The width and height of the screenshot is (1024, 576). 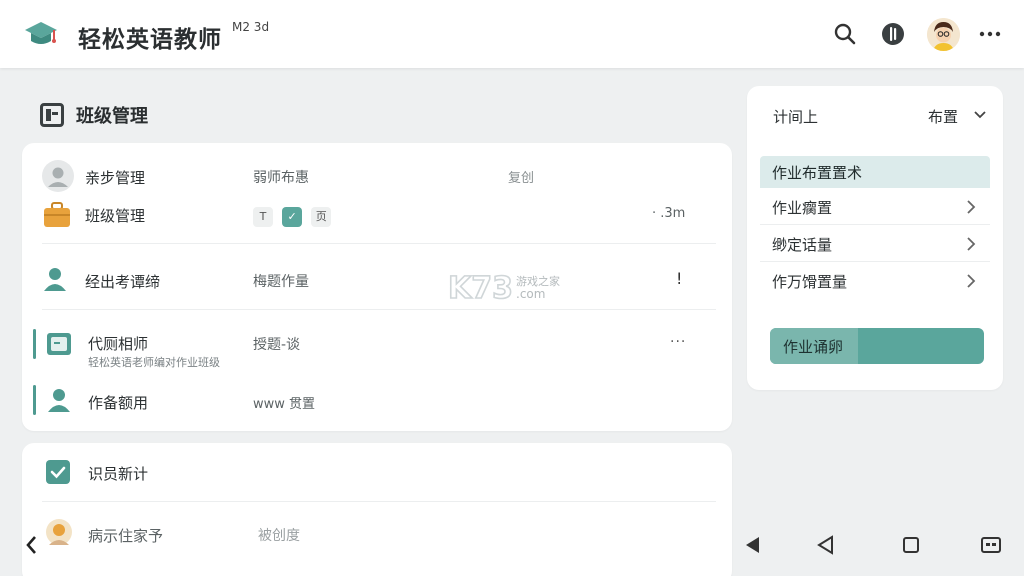 What do you see at coordinates (826, 545) in the screenshot?
I see `back-icon` at bounding box center [826, 545].